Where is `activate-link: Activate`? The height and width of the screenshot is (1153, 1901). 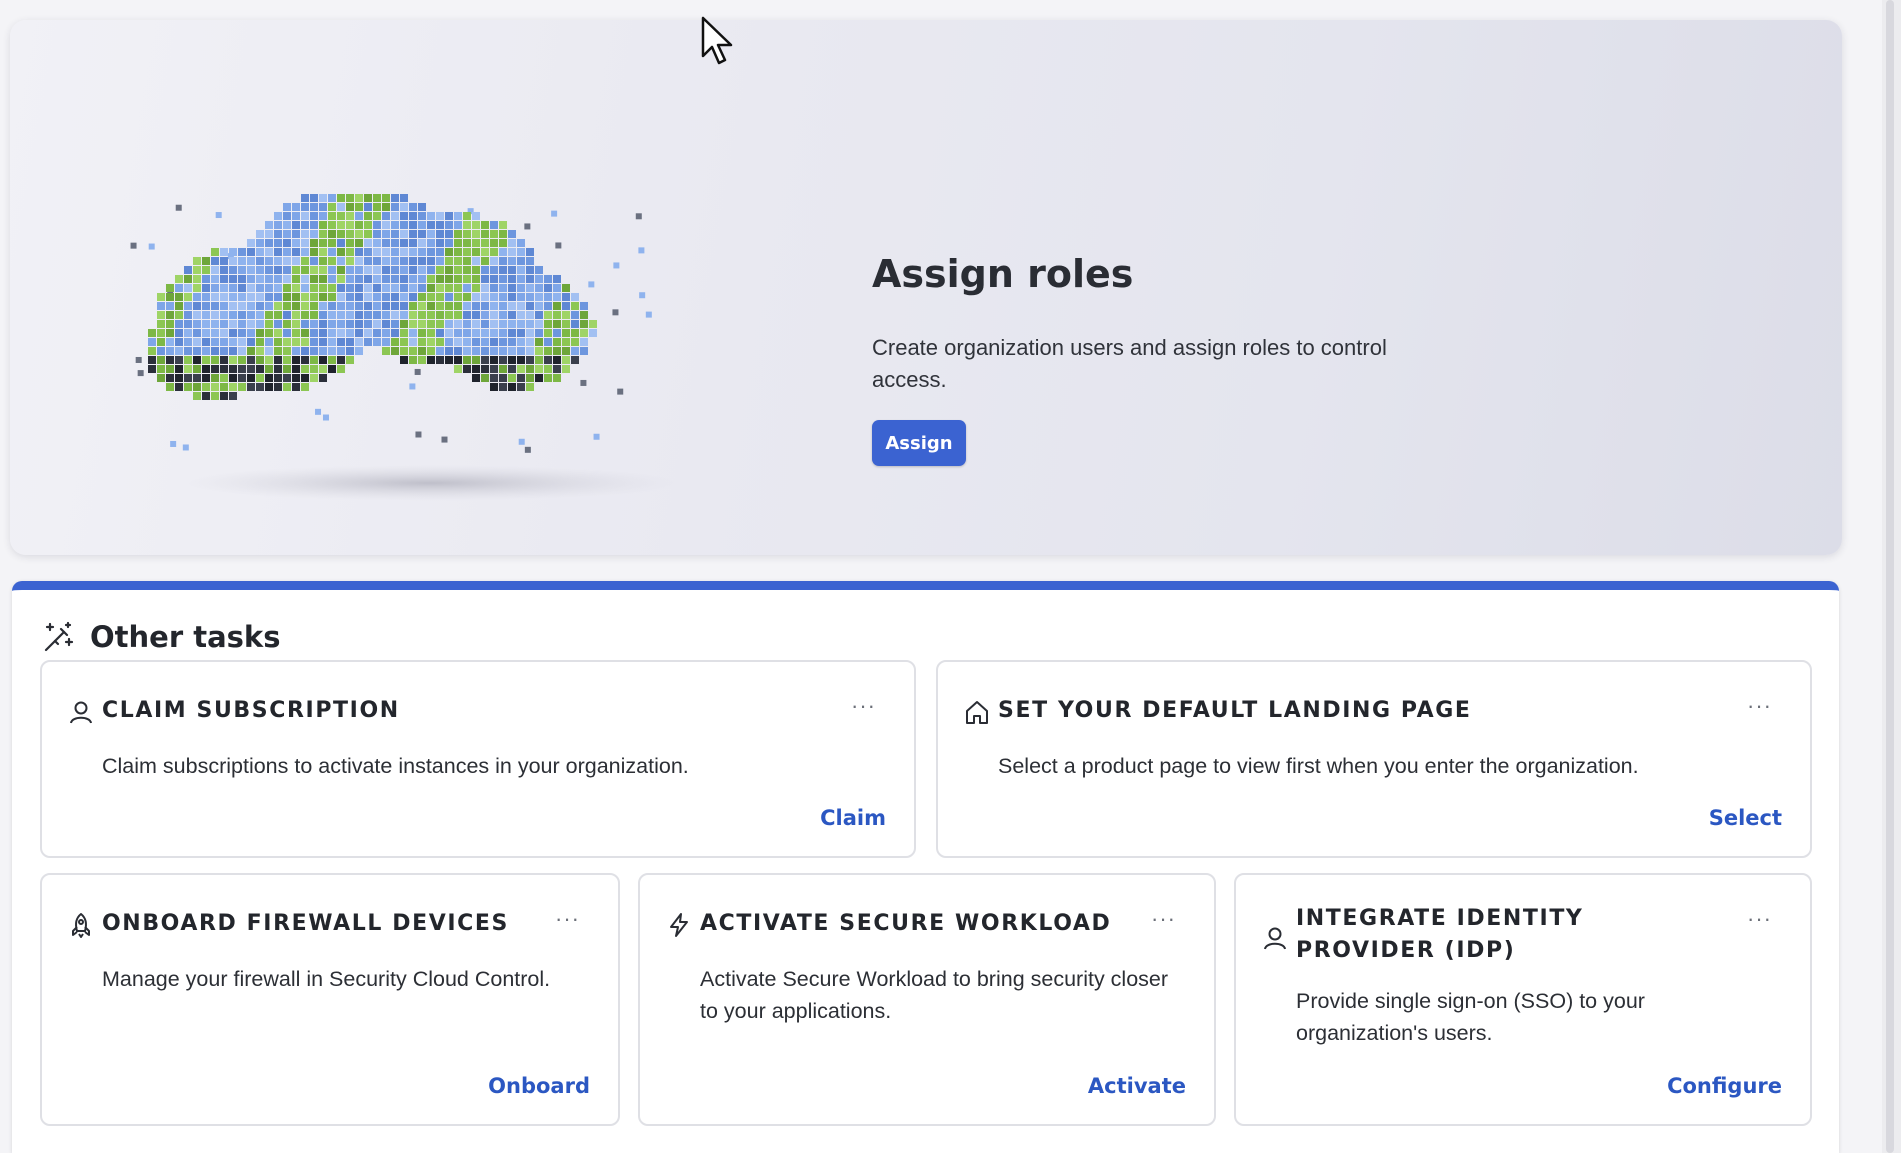
activate-link: Activate is located at coordinates (1137, 1086).